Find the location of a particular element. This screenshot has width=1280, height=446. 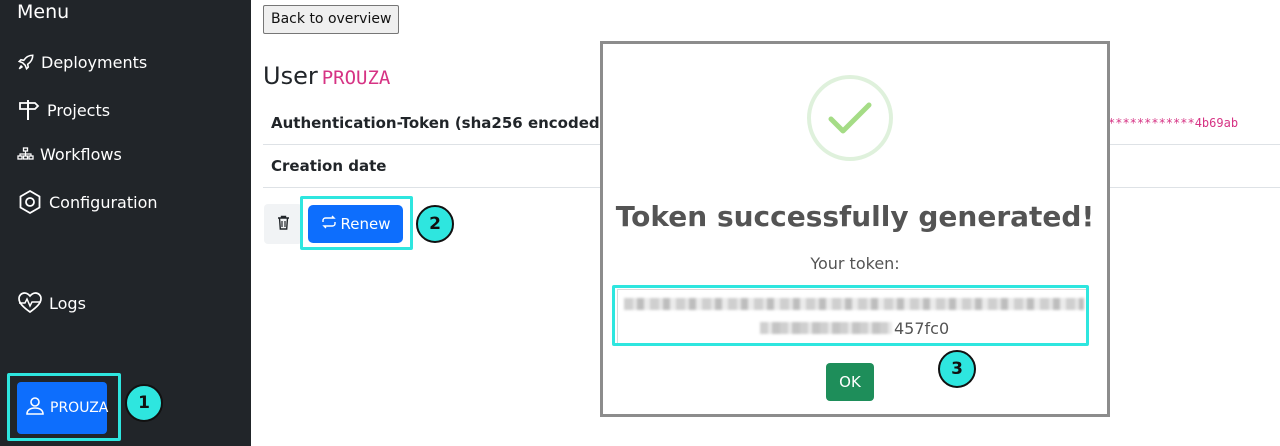

success-check-icon is located at coordinates (850, 118).